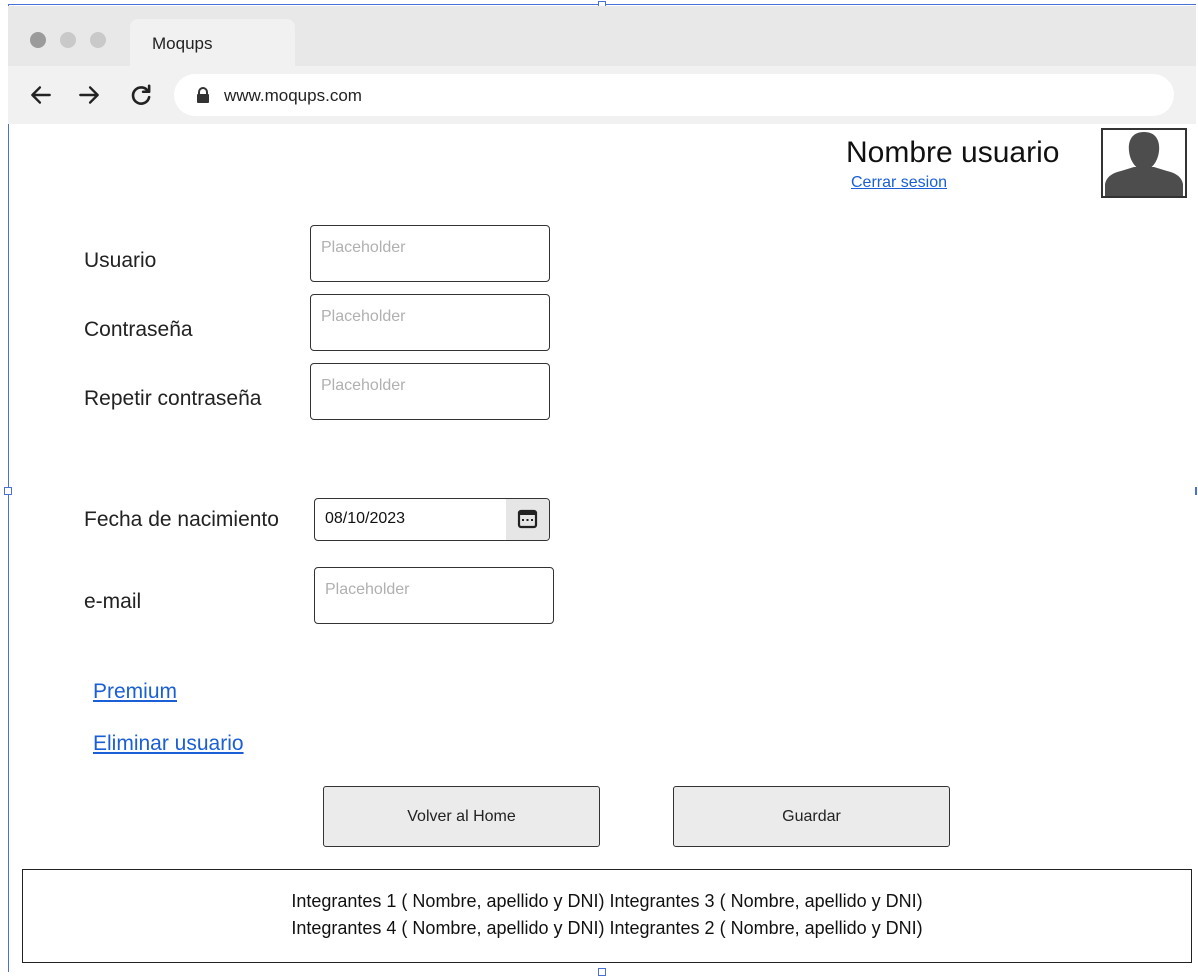 The height and width of the screenshot is (976, 1198). I want to click on selection-handle-left, so click(8, 491).